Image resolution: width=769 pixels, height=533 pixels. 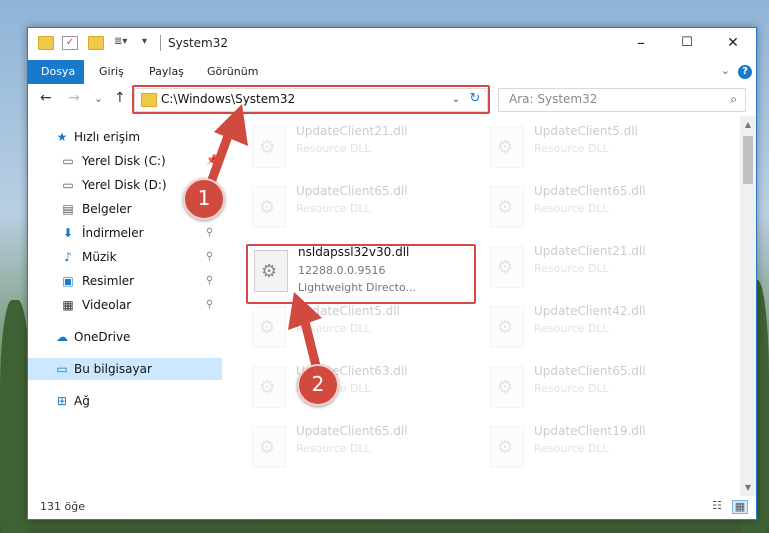 What do you see at coordinates (745, 72) in the screenshot?
I see `help-icon: ?` at bounding box center [745, 72].